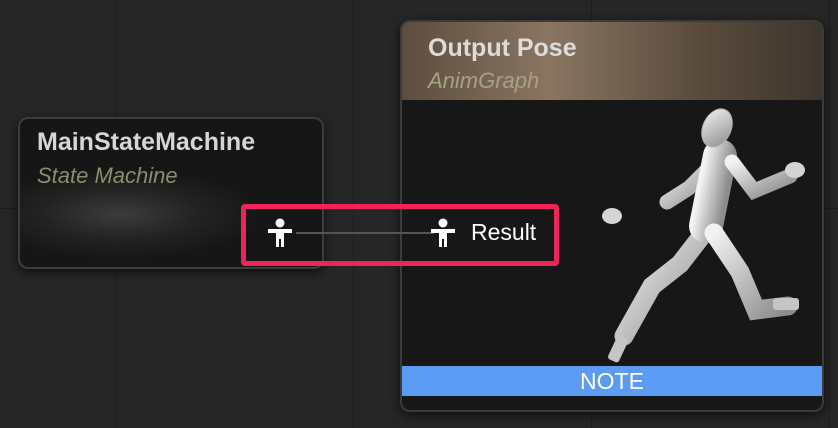  I want to click on node-subtitle: State Machine, so click(107, 175).